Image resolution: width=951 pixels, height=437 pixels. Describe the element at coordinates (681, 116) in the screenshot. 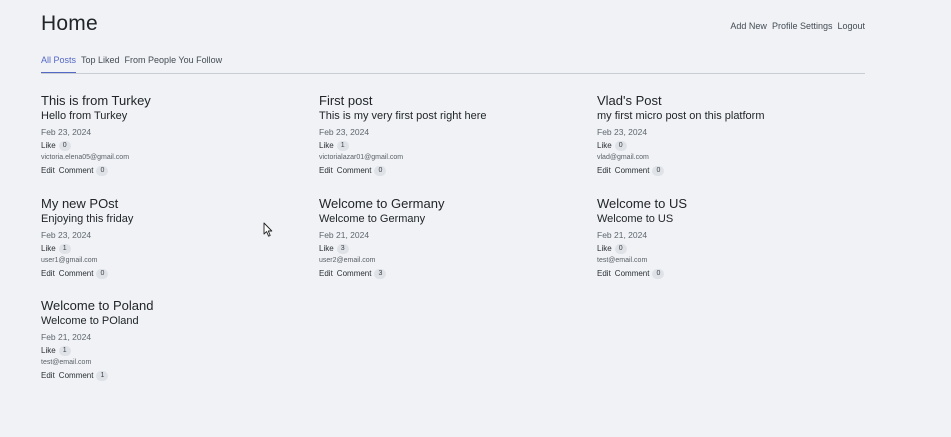

I see `post-body: my first micro post on this platform` at that location.